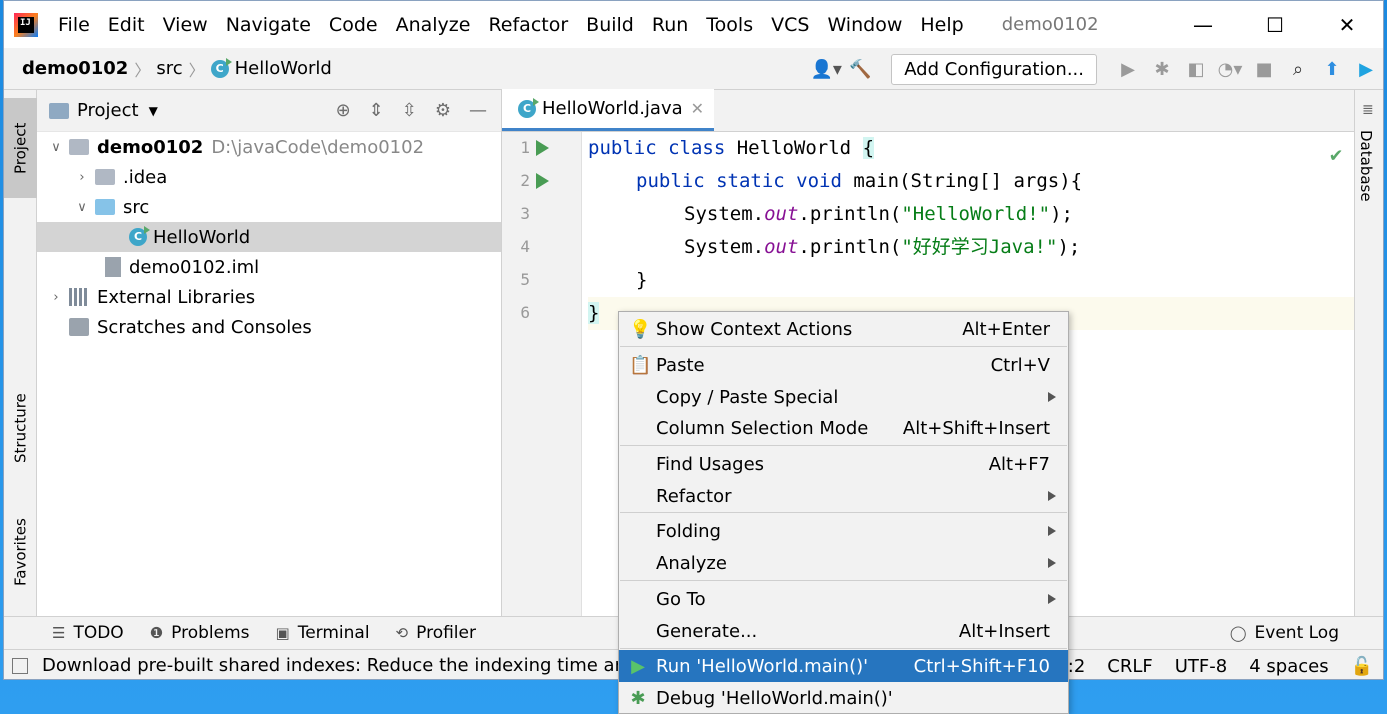  What do you see at coordinates (610, 25) in the screenshot?
I see `menu-build: Build` at bounding box center [610, 25].